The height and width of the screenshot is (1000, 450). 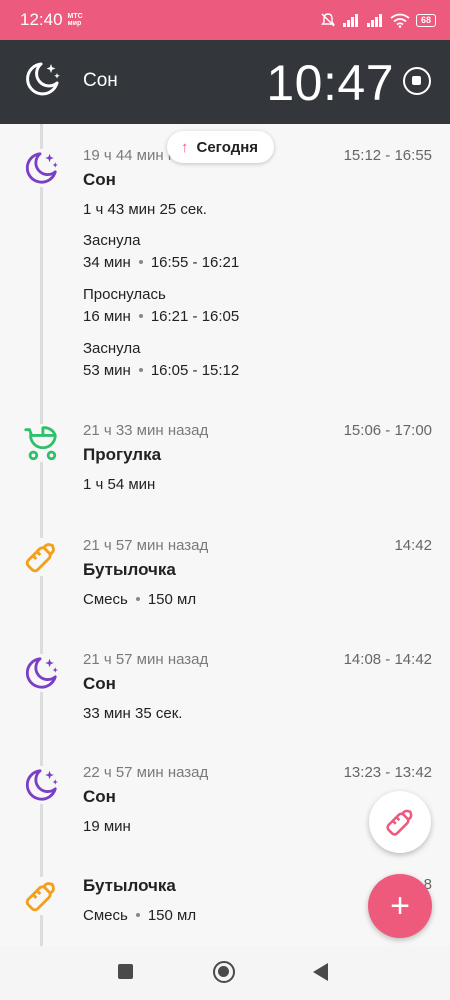 I want to click on entry-time-ago: 21 ч 33 мин назад, so click(x=146, y=430).